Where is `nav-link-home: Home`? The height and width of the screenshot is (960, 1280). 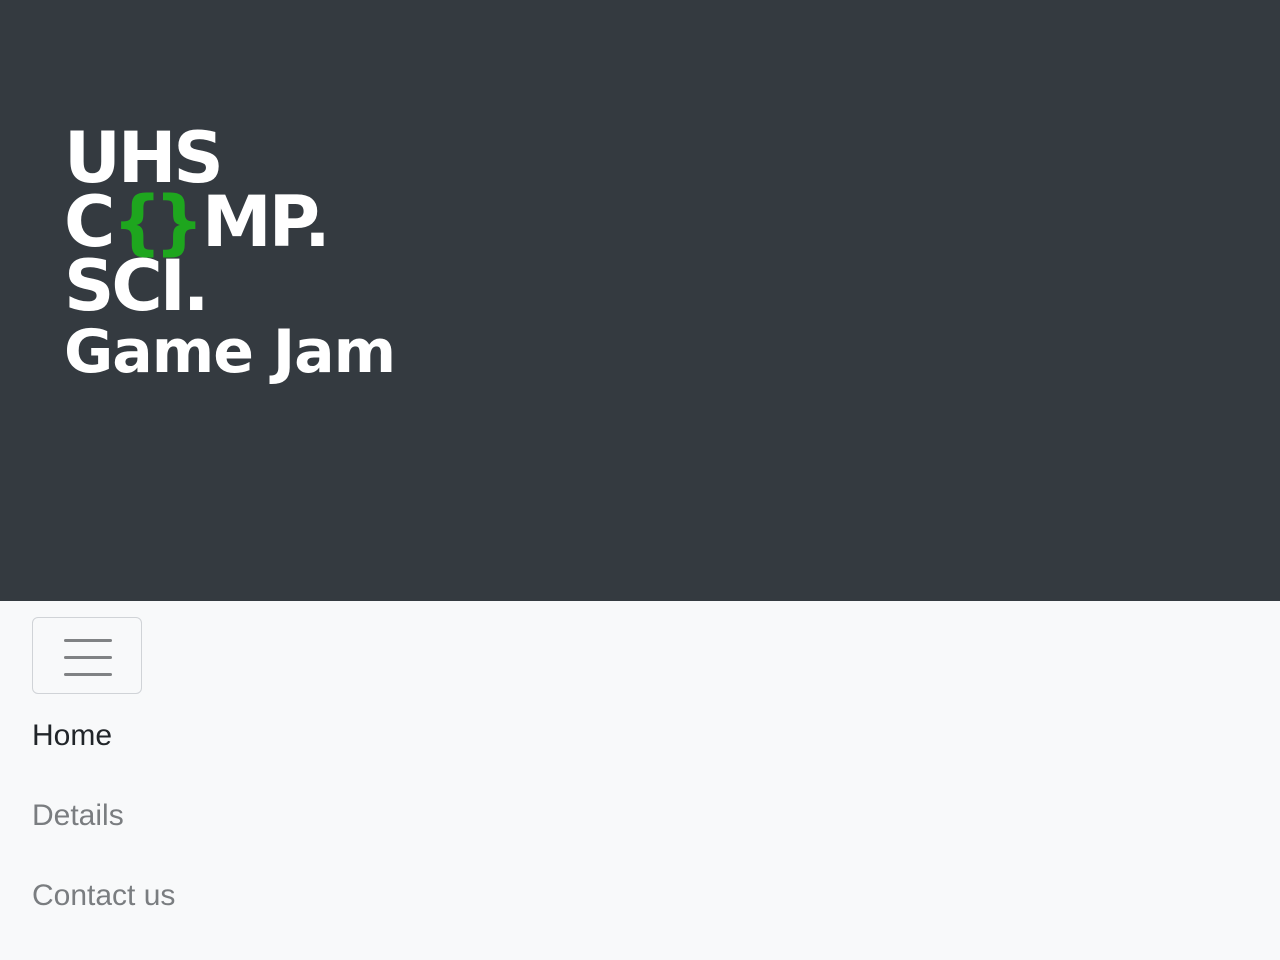
nav-link-home: Home is located at coordinates (72, 736).